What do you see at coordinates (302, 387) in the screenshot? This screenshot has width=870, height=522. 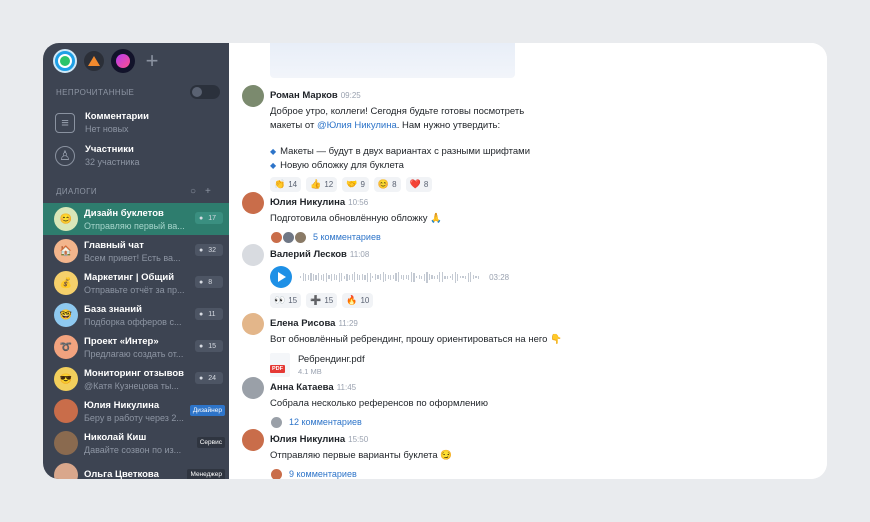 I see `message-author: Анна Катаева` at bounding box center [302, 387].